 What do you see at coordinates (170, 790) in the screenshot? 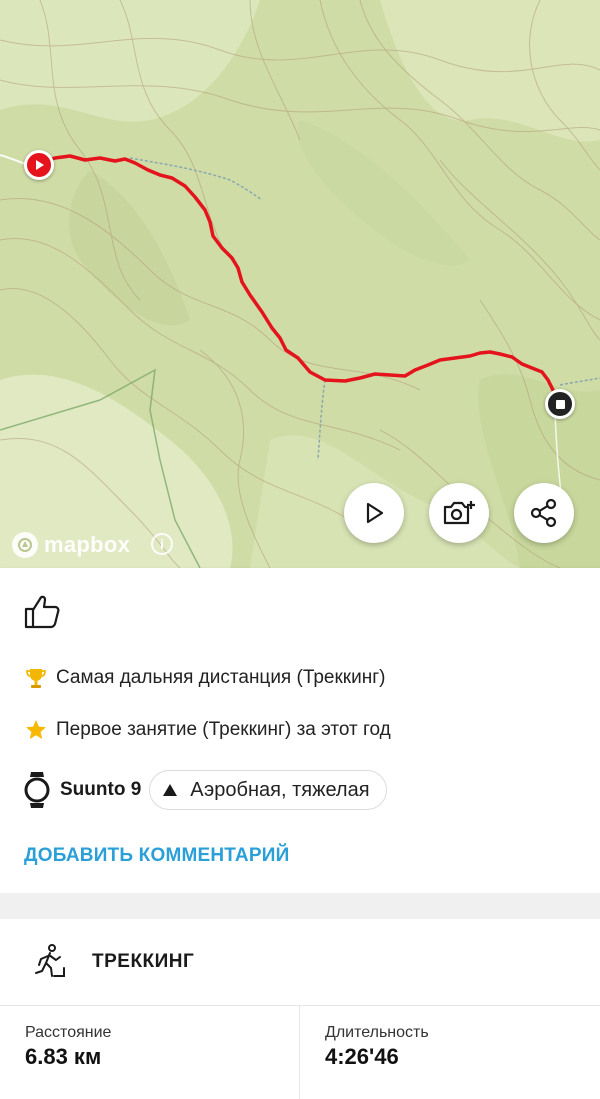
I see `triangle-up-icon` at bounding box center [170, 790].